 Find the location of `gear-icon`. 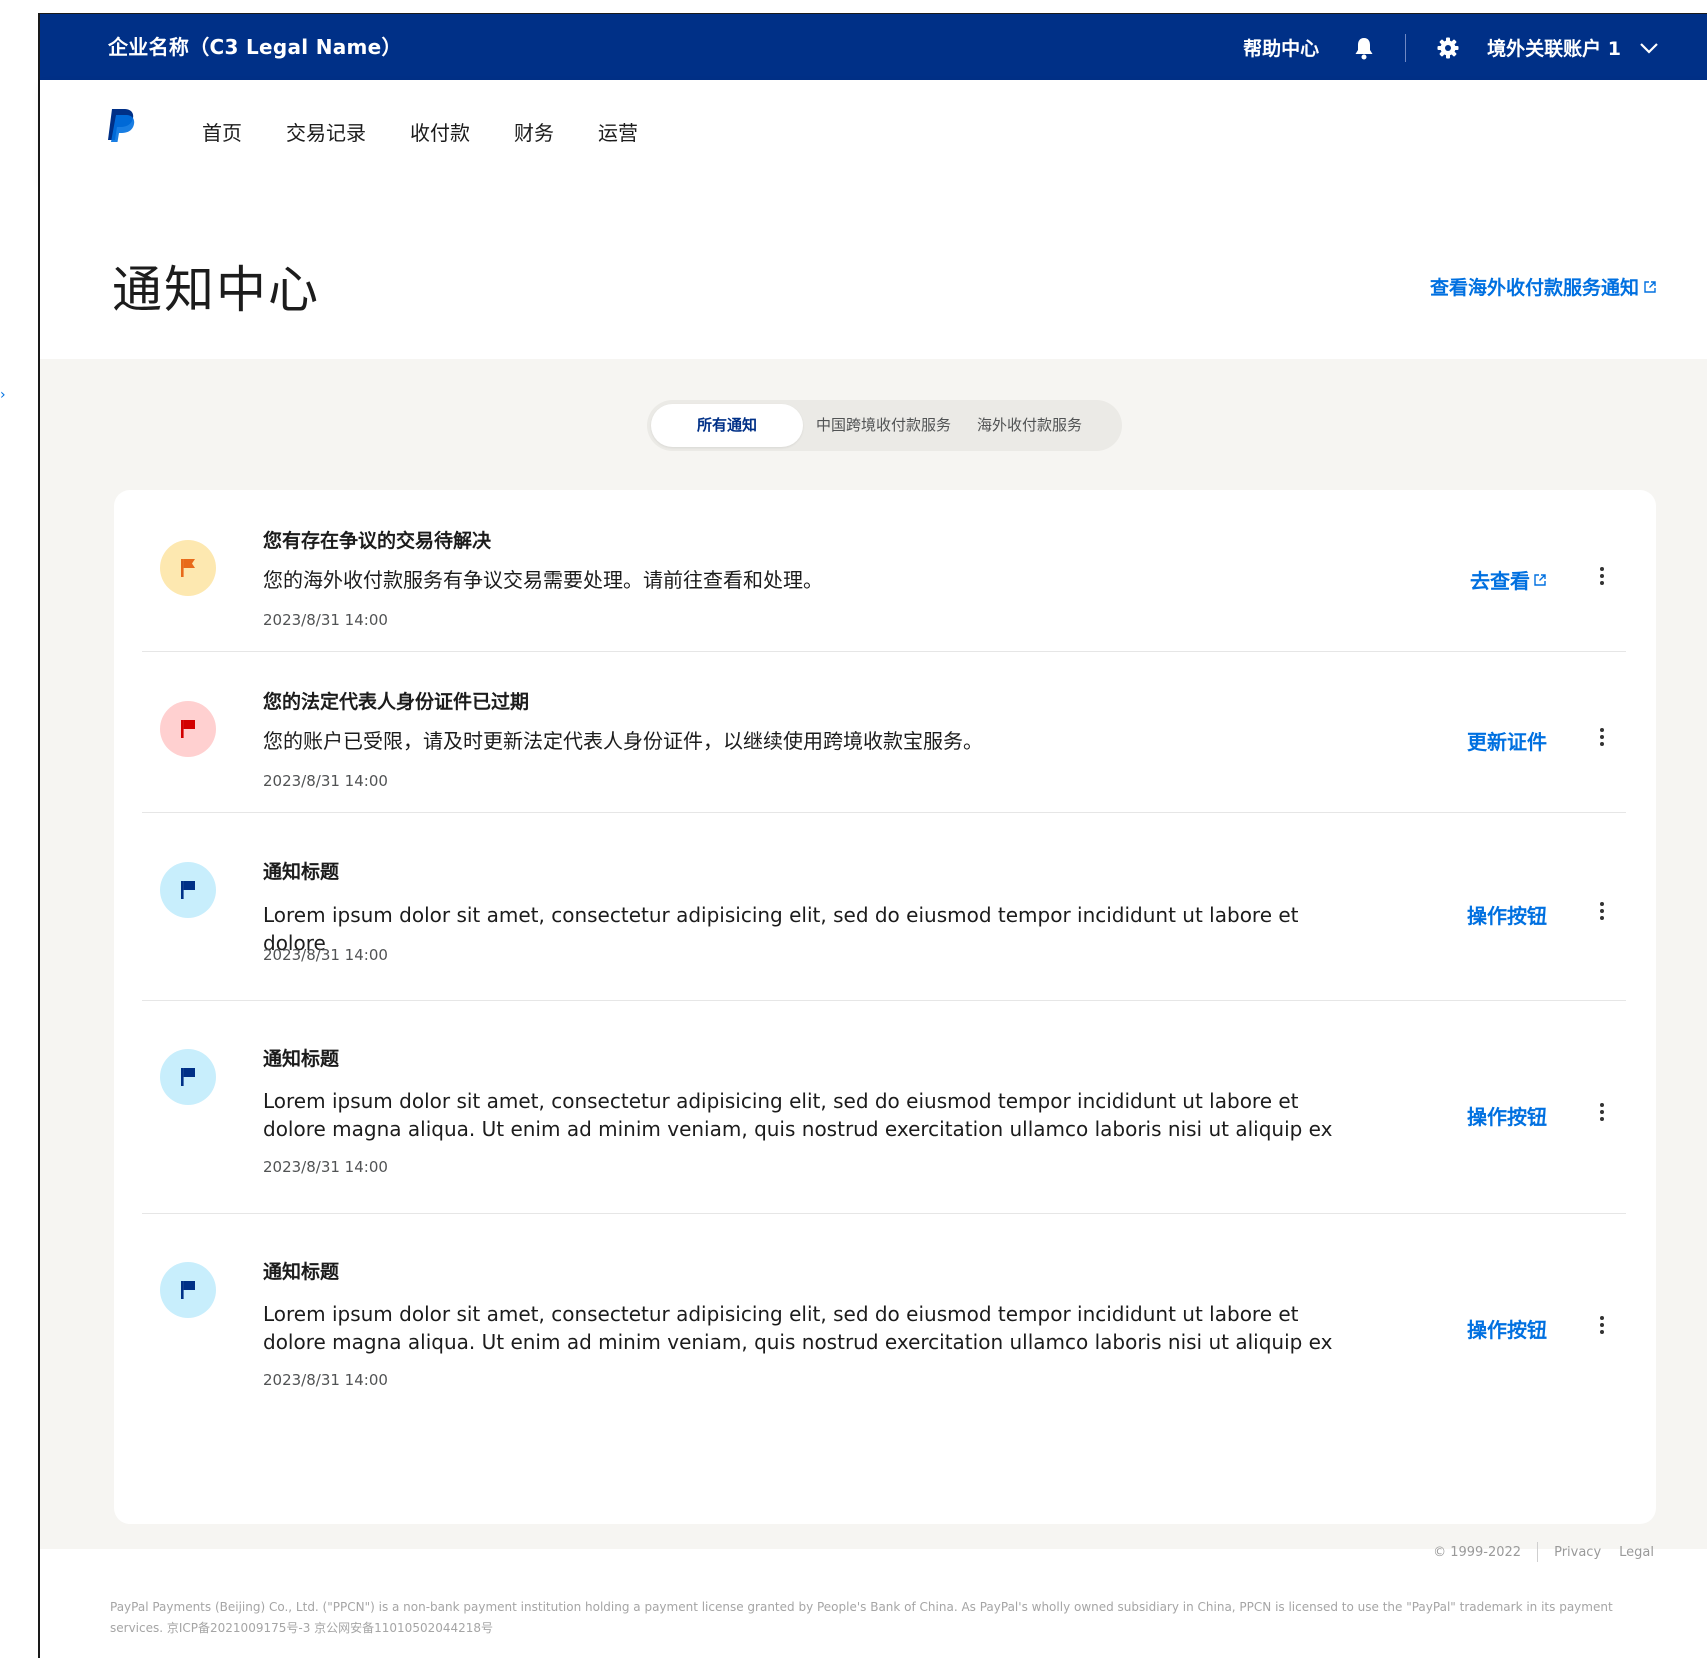

gear-icon is located at coordinates (1448, 48).